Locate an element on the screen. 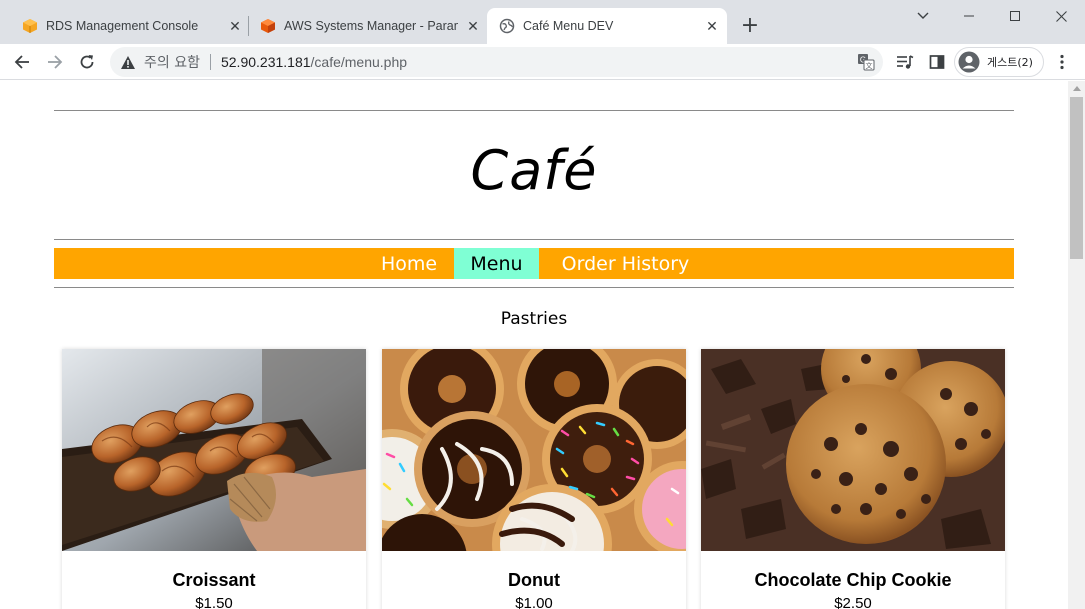 The height and width of the screenshot is (609, 1085). product-price: $2.50 is located at coordinates (853, 602).